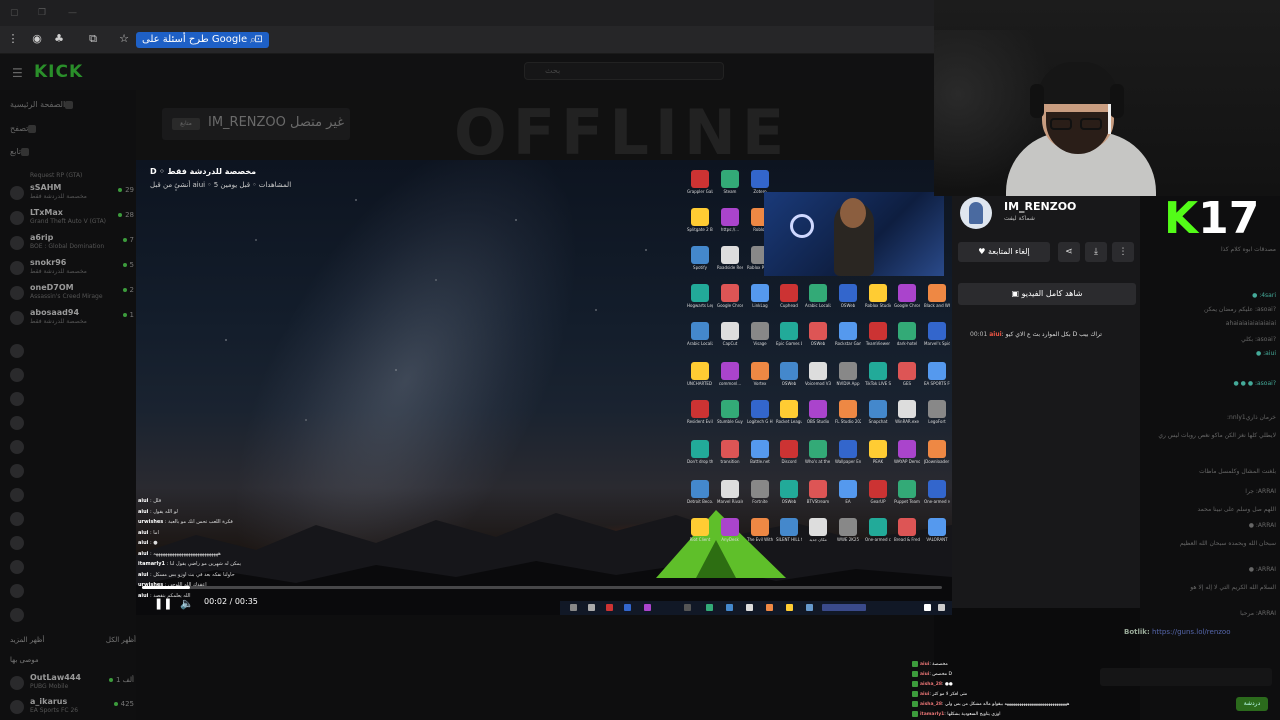  I want to click on nav-browse: تصفح, so click(45, 128).